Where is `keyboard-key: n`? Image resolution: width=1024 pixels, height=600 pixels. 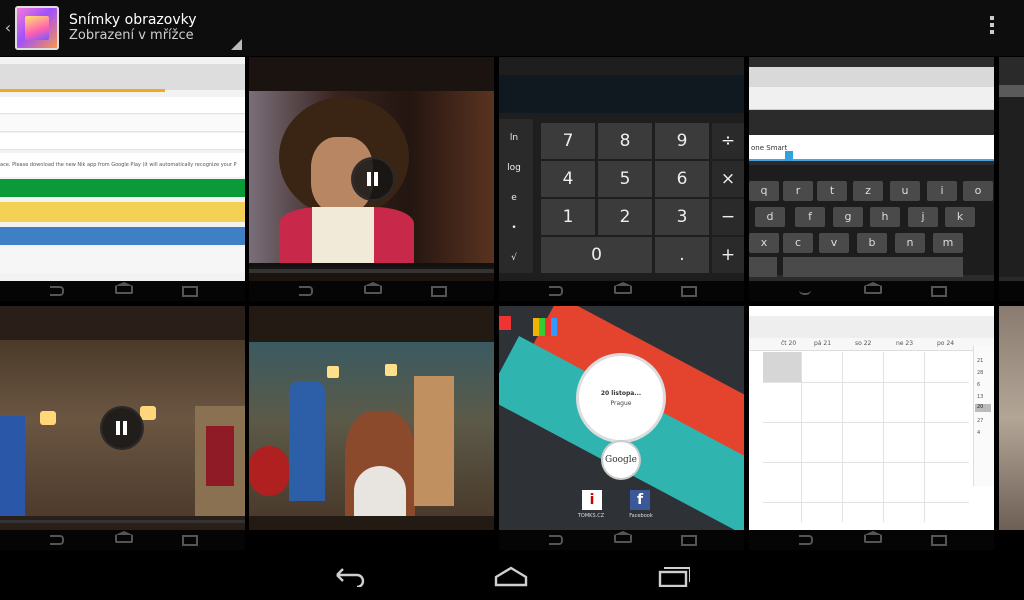
keyboard-key: n is located at coordinates (910, 243).